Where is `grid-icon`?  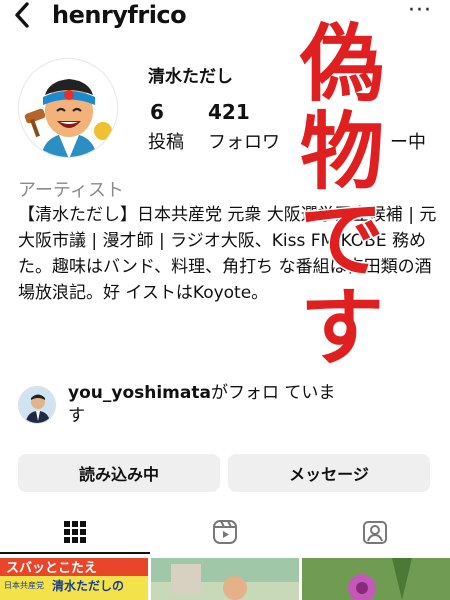 grid-icon is located at coordinates (75, 532).